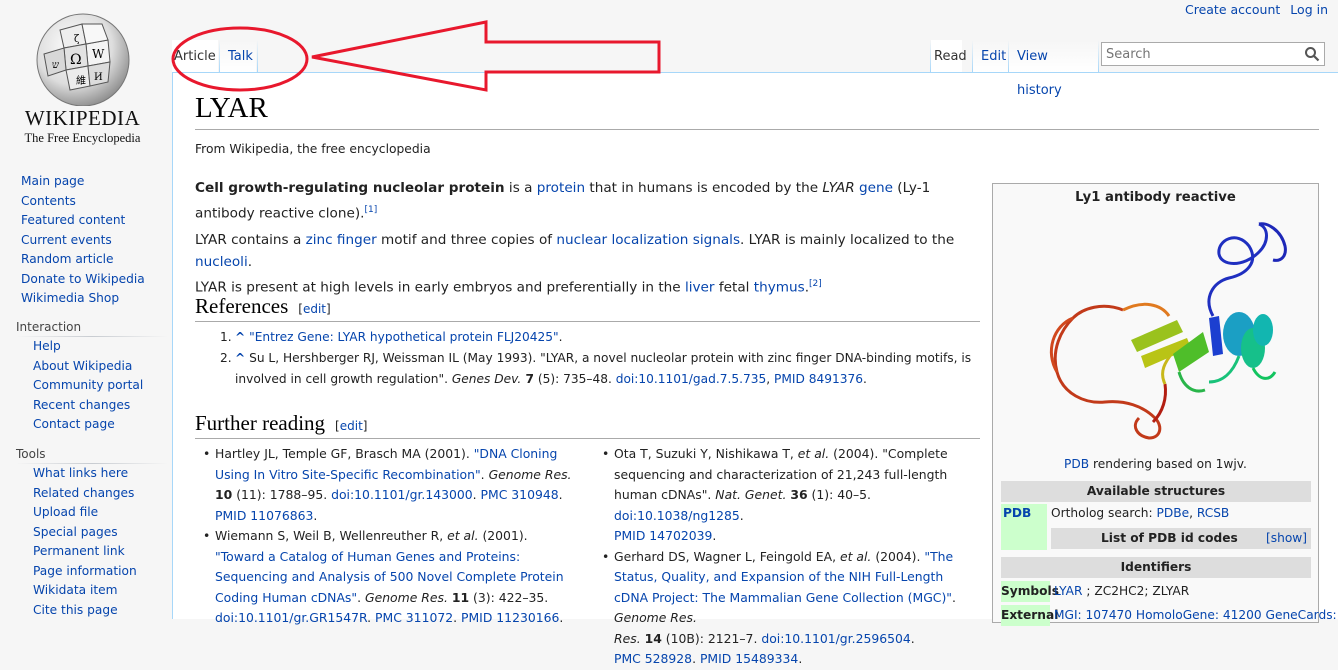 The height and width of the screenshot is (670, 1338). I want to click on symbols-value: LYAR ; ZC2HC2; ZLYAR, so click(1122, 591).